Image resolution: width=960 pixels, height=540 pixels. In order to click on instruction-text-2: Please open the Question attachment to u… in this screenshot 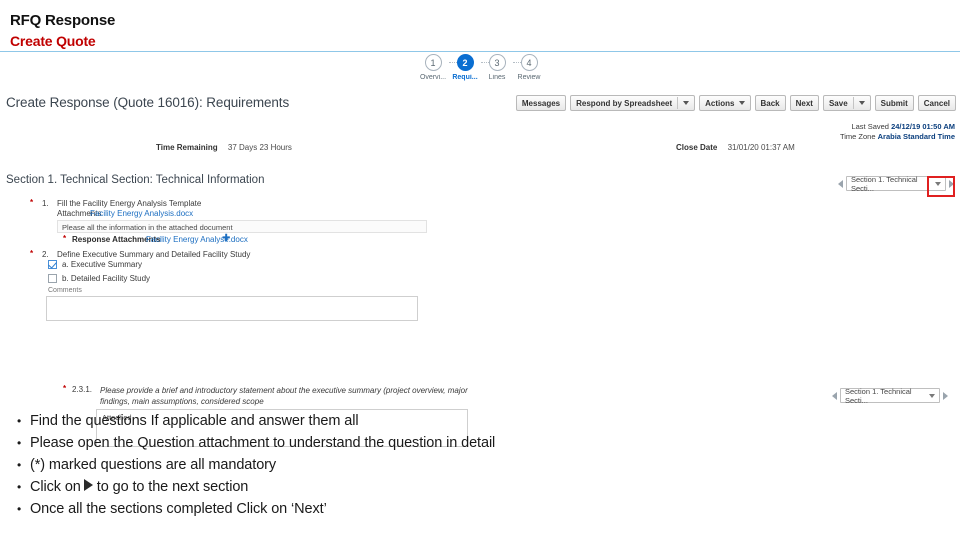, I will do `click(263, 443)`.